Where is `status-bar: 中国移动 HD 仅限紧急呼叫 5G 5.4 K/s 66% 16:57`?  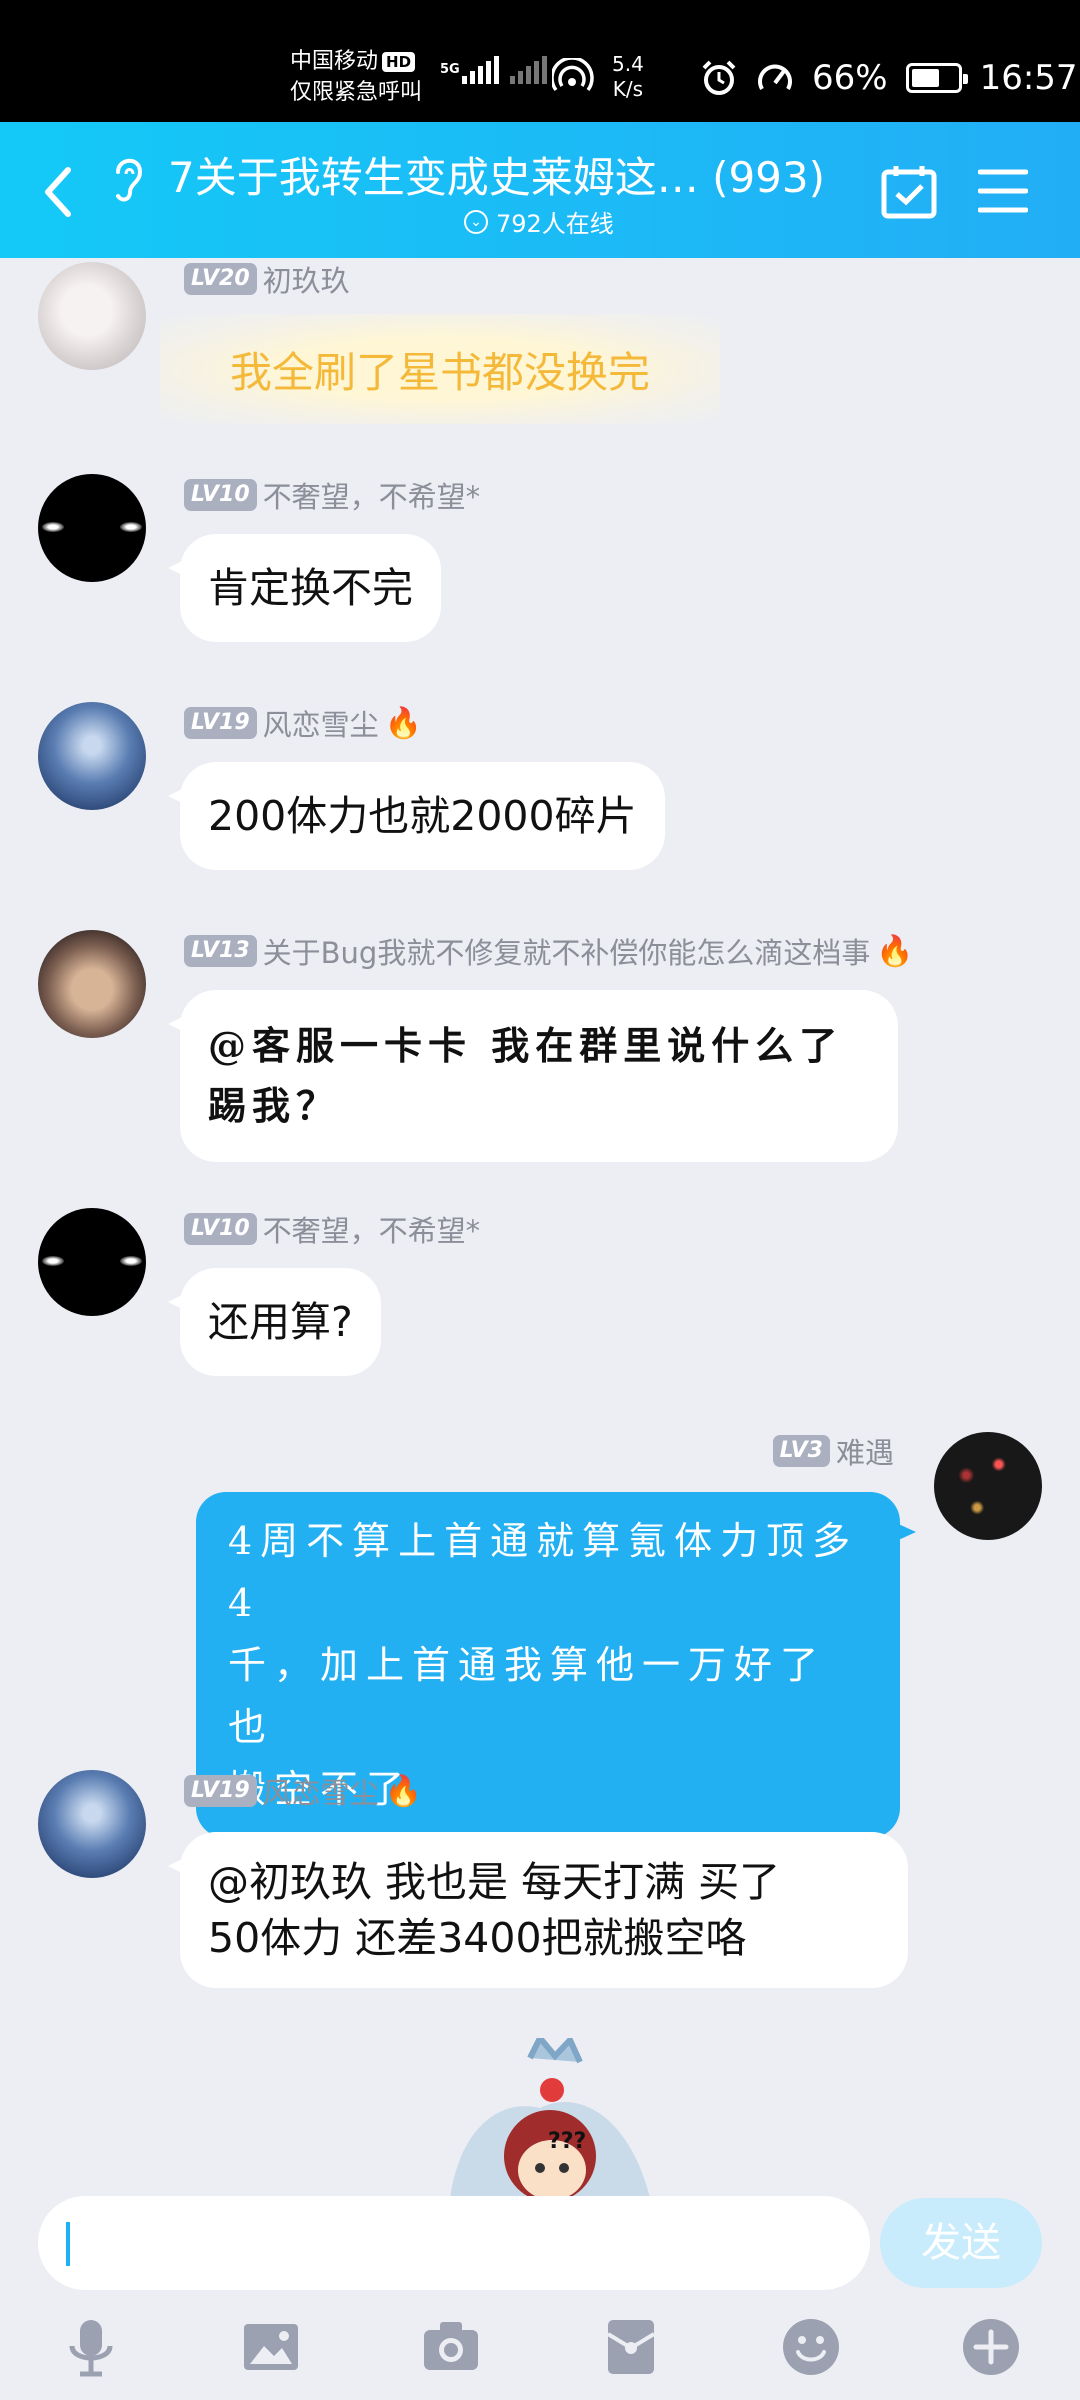
status-bar: 中国移动 HD 仅限紧急呼叫 5G 5.4 K/s 66% 16:57 is located at coordinates (540, 61).